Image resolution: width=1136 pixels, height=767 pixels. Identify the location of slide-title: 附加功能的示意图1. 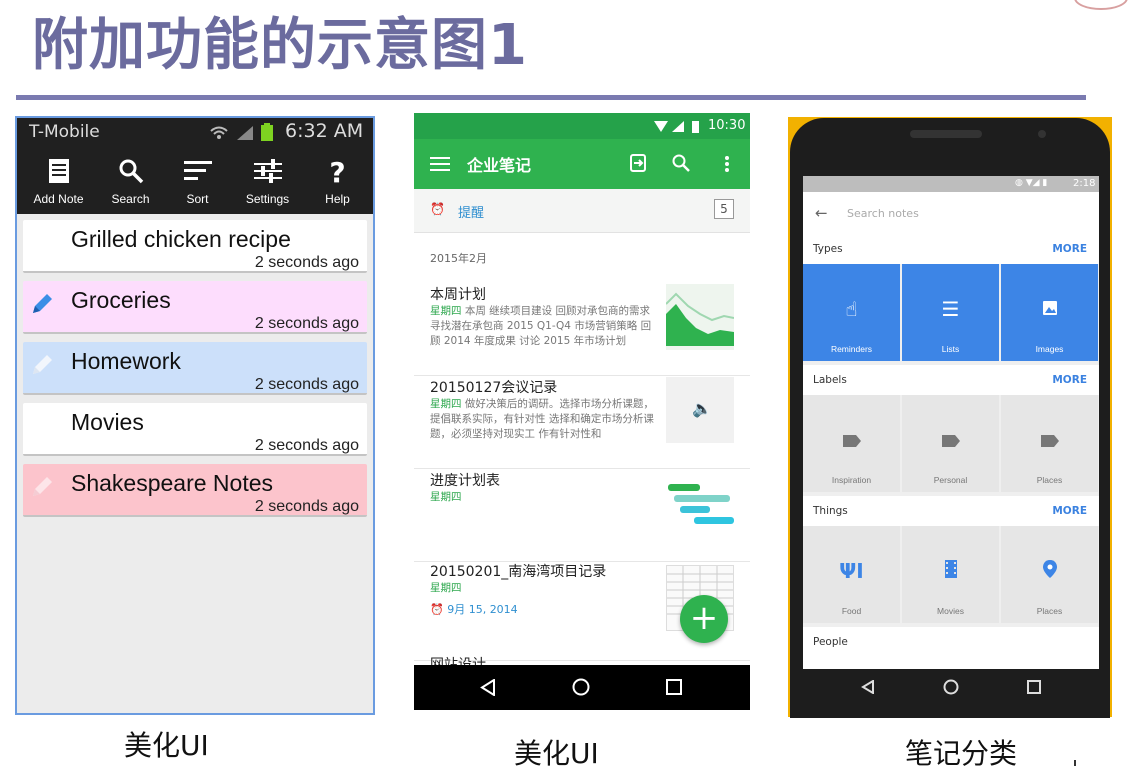
(280, 45).